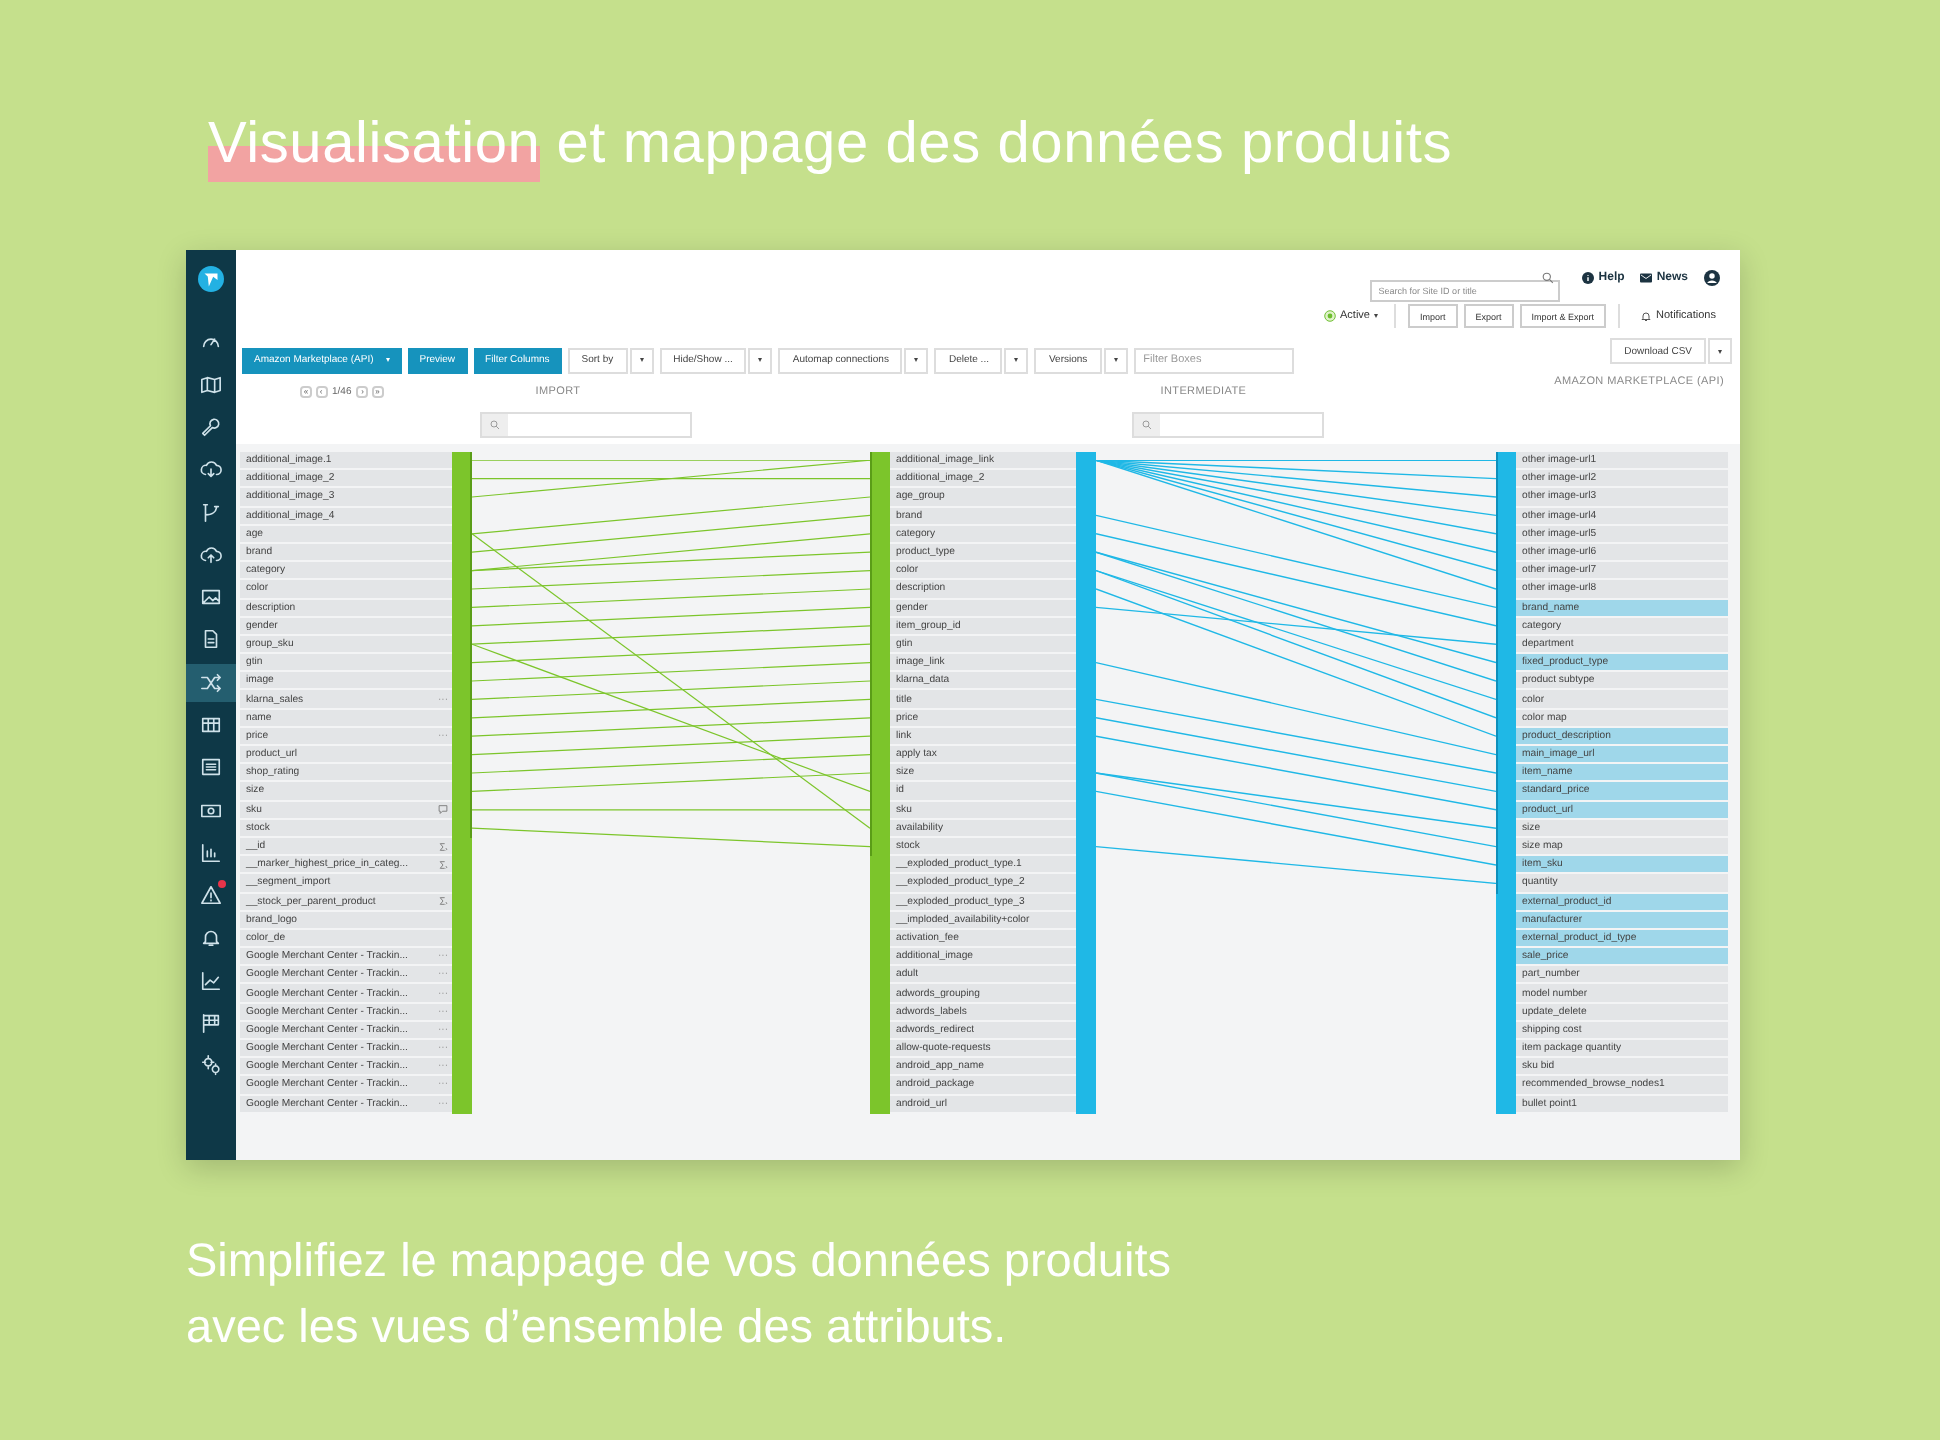 This screenshot has width=1940, height=1440. I want to click on map-icon, so click(211, 384).